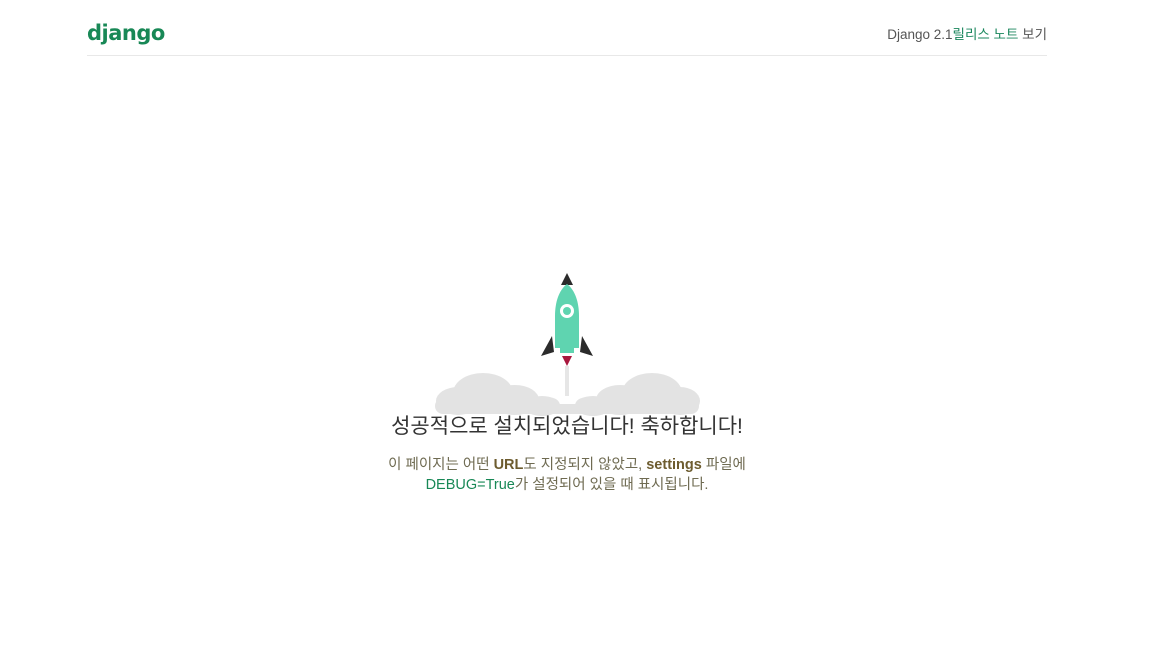 The width and height of the screenshot is (1154, 652). I want to click on left-fin, so click(547, 346).